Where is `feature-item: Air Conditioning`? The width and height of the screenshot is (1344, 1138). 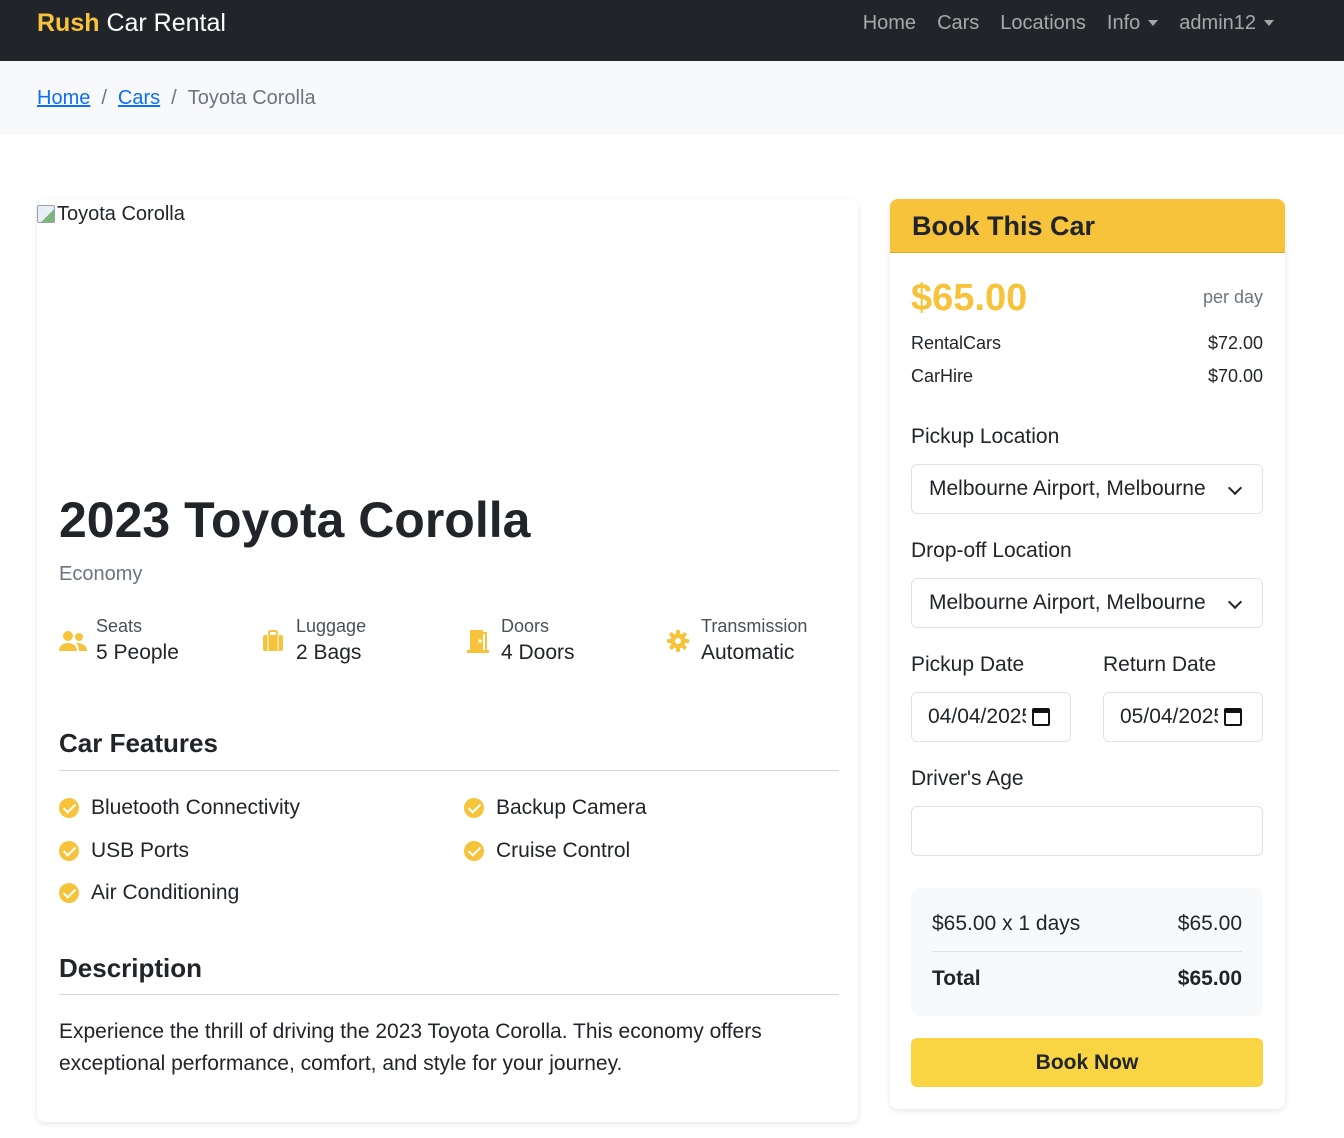
feature-item: Air Conditioning is located at coordinates (149, 893).